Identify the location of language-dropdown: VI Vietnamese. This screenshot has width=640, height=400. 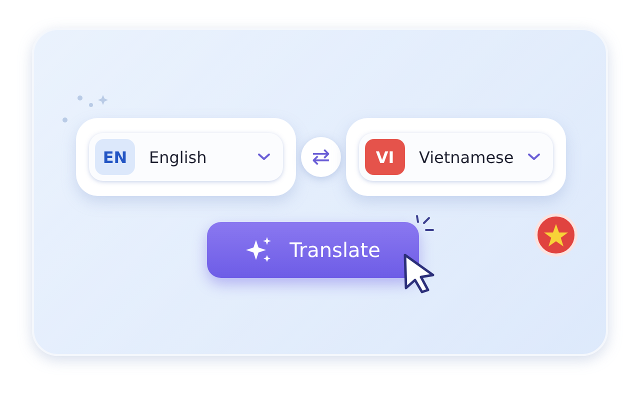
(456, 157).